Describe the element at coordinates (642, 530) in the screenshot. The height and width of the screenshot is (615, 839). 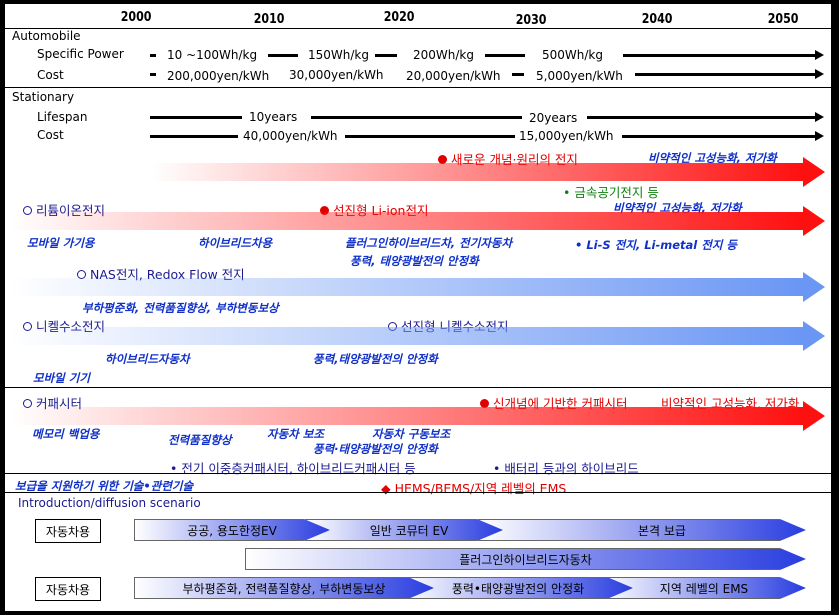
I see `scenario-phase: 본격 보급` at that location.